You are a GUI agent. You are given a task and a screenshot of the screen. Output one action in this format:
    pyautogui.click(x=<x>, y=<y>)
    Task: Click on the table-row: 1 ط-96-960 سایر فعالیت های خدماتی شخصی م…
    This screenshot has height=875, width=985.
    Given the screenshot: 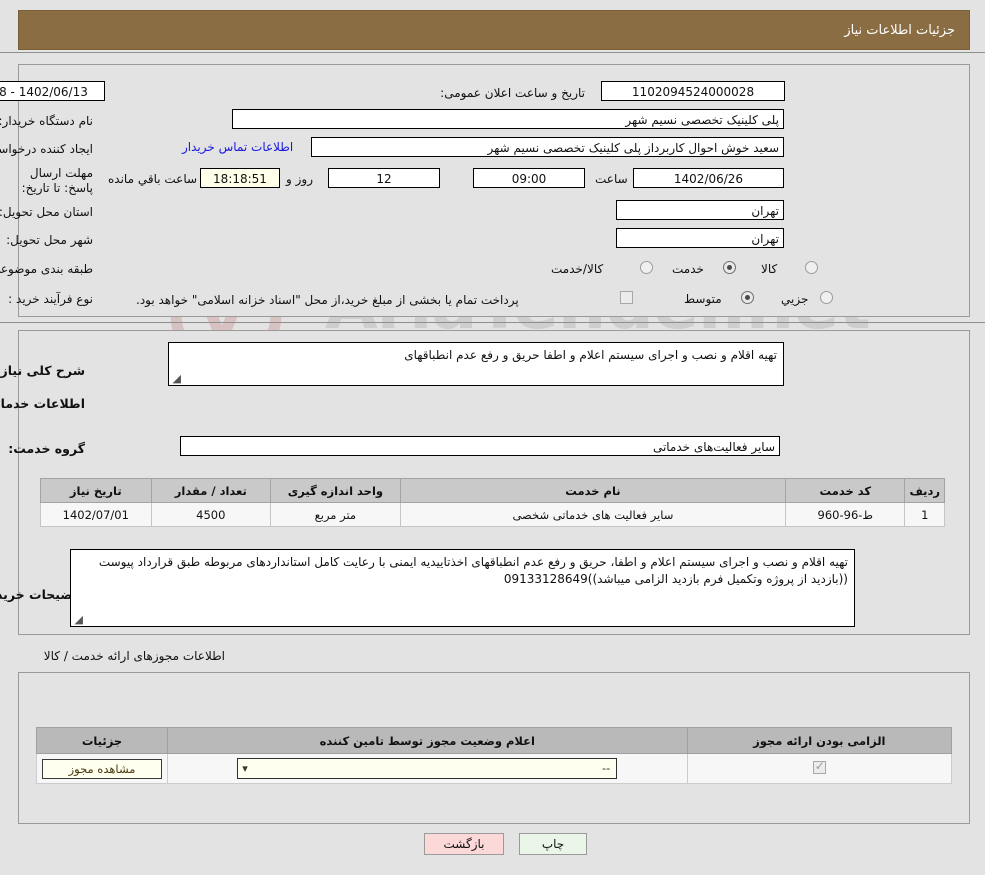 What is the action you would take?
    pyautogui.click(x=492, y=514)
    